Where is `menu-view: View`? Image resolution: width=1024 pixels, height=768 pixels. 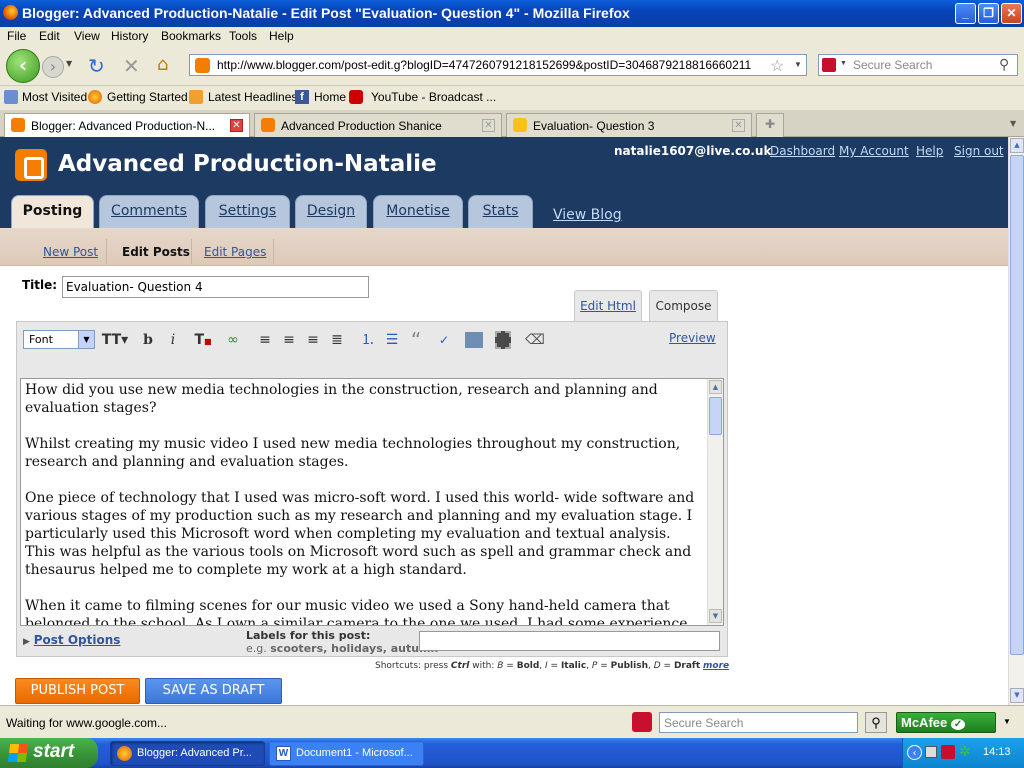 menu-view: View is located at coordinates (87, 36).